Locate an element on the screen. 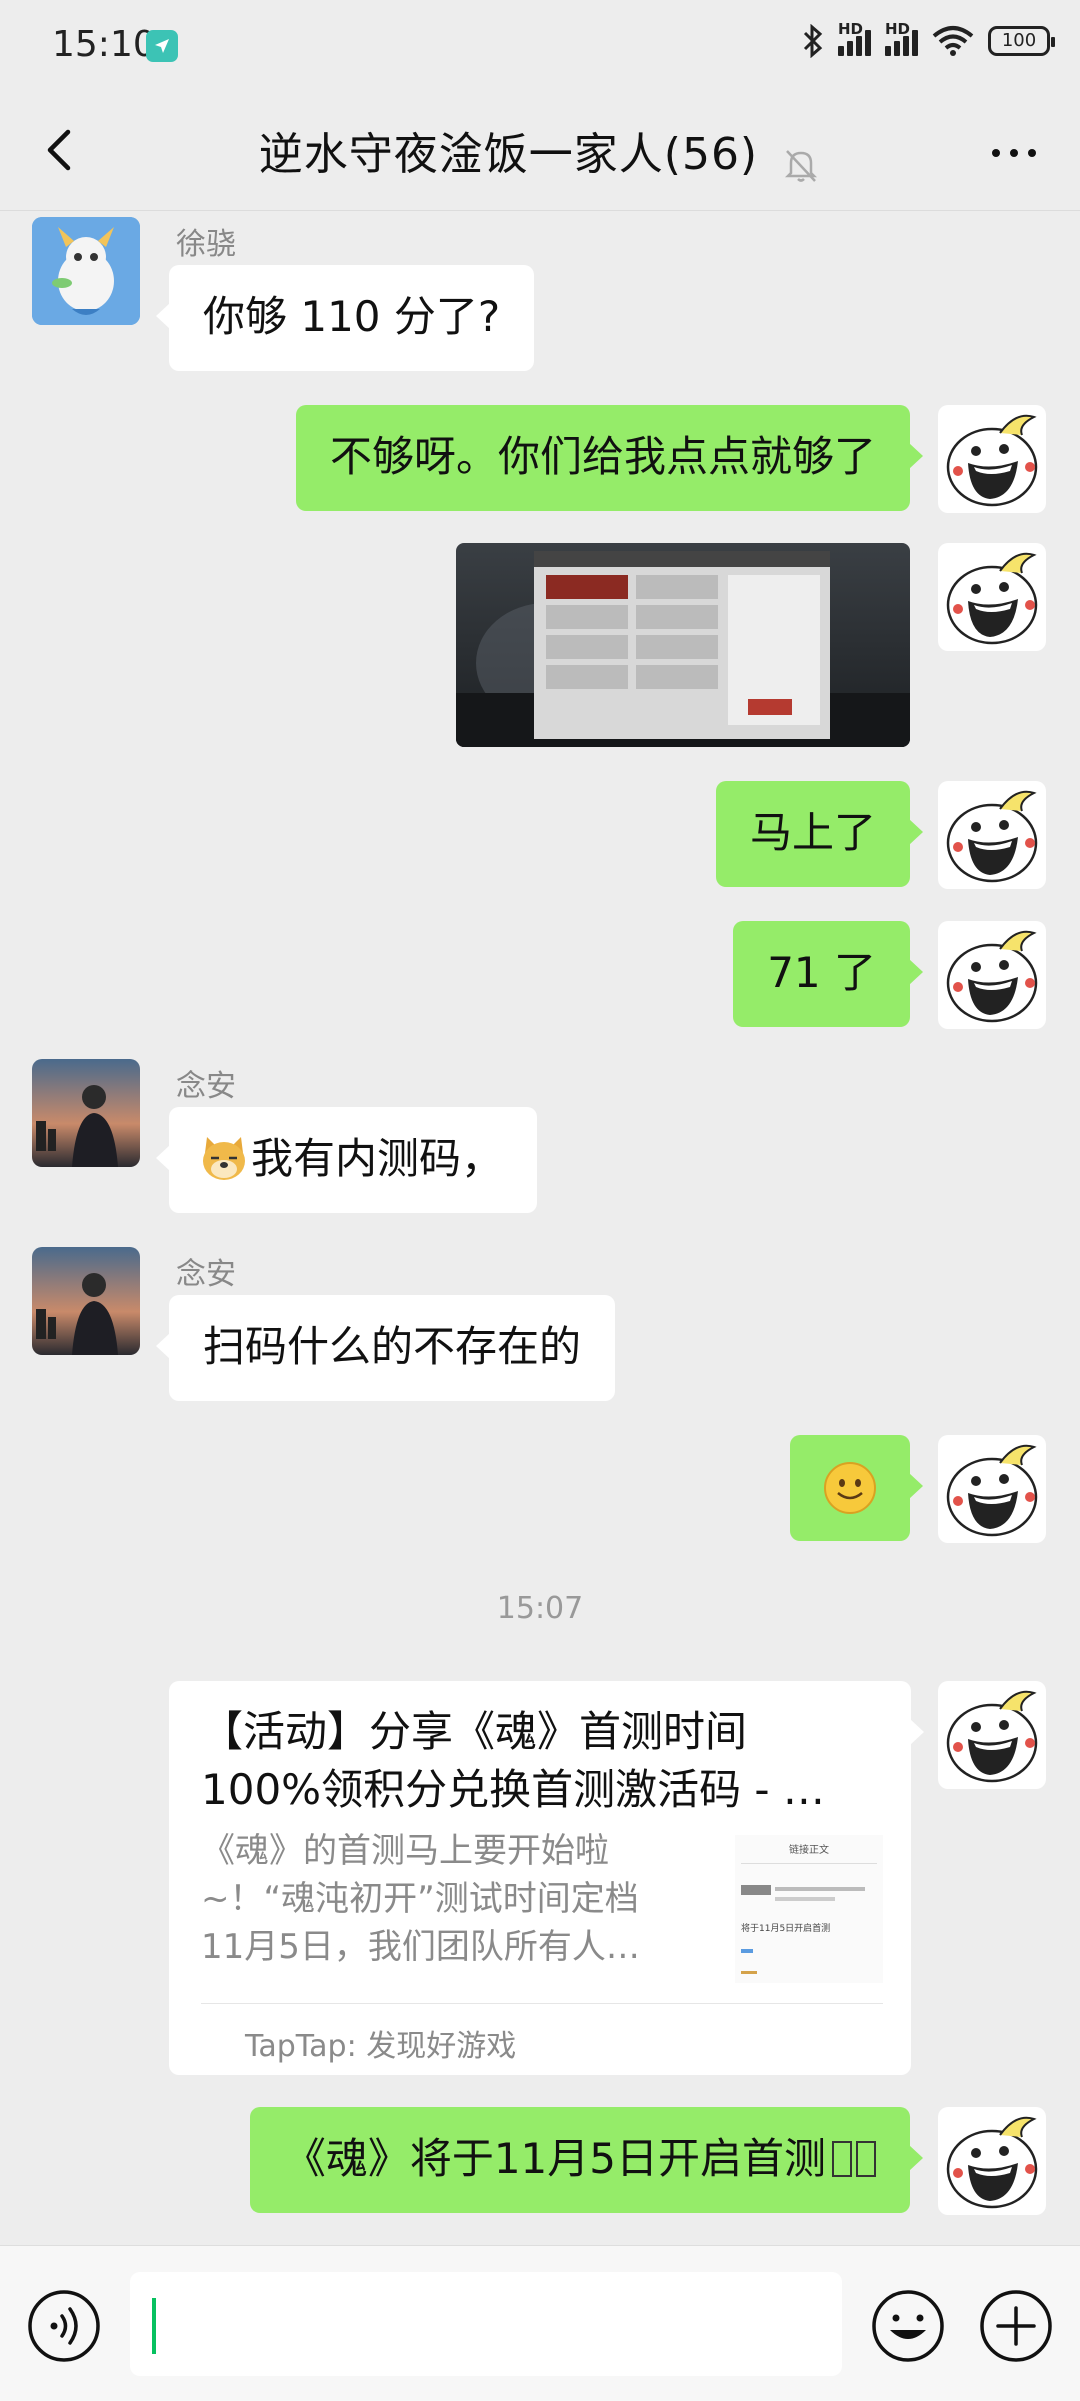 The width and height of the screenshot is (1080, 2401). message-row: 念安 我有内测码， is located at coordinates (540, 1144).